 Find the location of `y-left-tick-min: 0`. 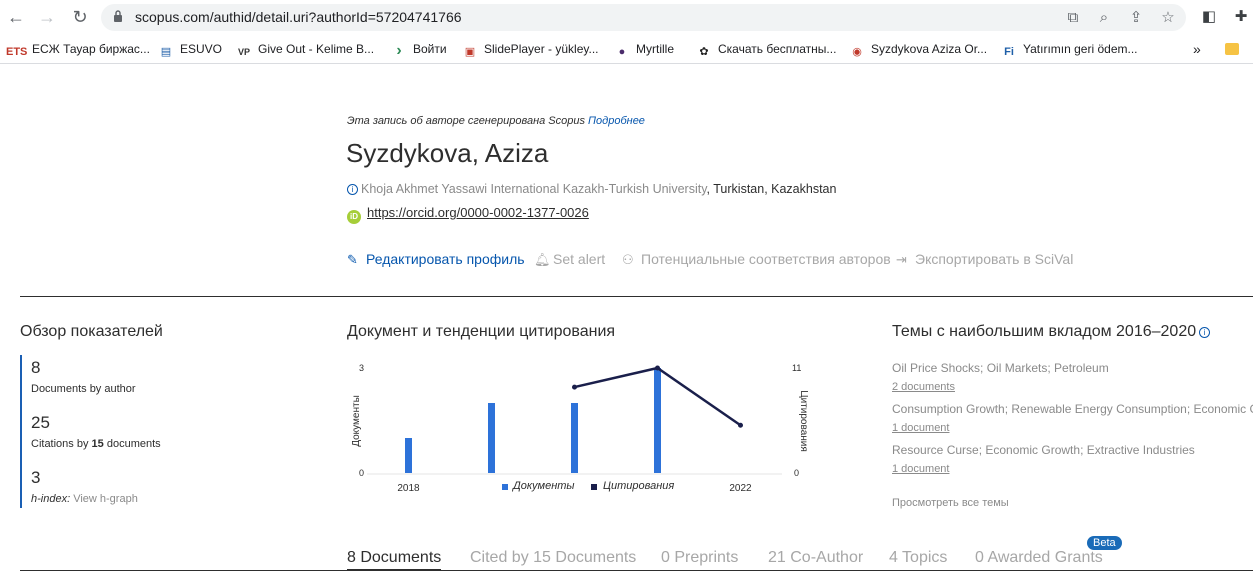

y-left-tick-min: 0 is located at coordinates (361, 473).